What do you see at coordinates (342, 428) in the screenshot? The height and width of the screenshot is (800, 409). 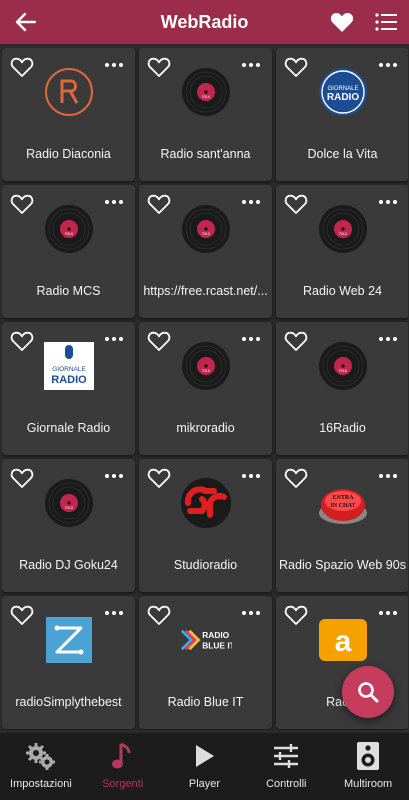 I see `station-name: 16Radio` at bounding box center [342, 428].